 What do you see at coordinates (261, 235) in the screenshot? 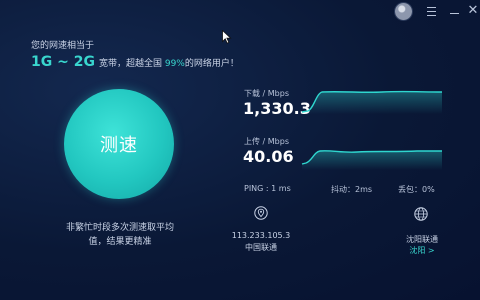
I see `client-ip: 113.233.105.3` at bounding box center [261, 235].